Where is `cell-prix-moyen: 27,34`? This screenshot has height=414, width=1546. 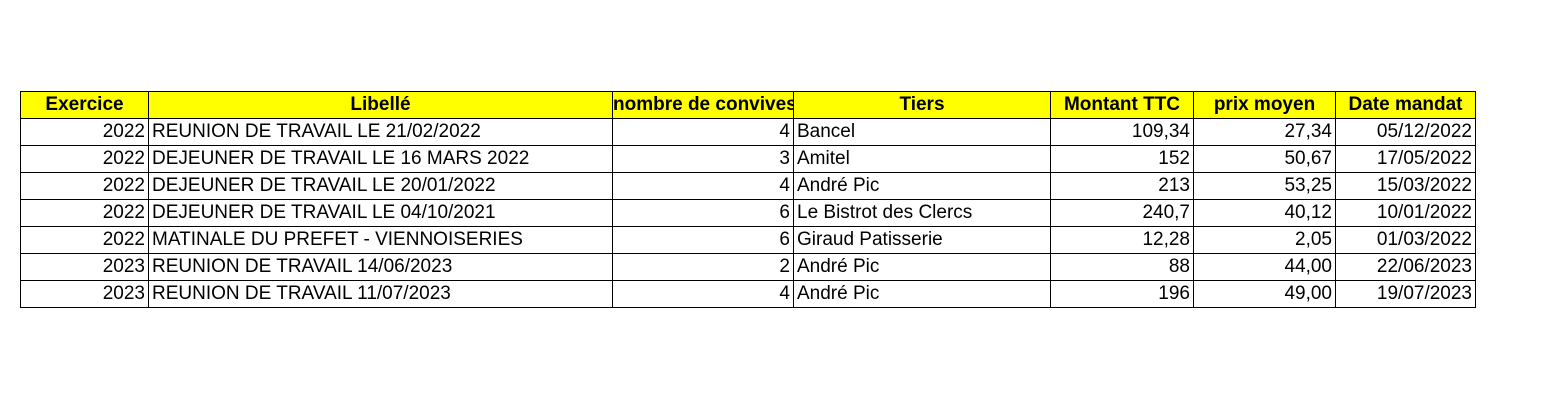
cell-prix-moyen: 27,34 is located at coordinates (1264, 132).